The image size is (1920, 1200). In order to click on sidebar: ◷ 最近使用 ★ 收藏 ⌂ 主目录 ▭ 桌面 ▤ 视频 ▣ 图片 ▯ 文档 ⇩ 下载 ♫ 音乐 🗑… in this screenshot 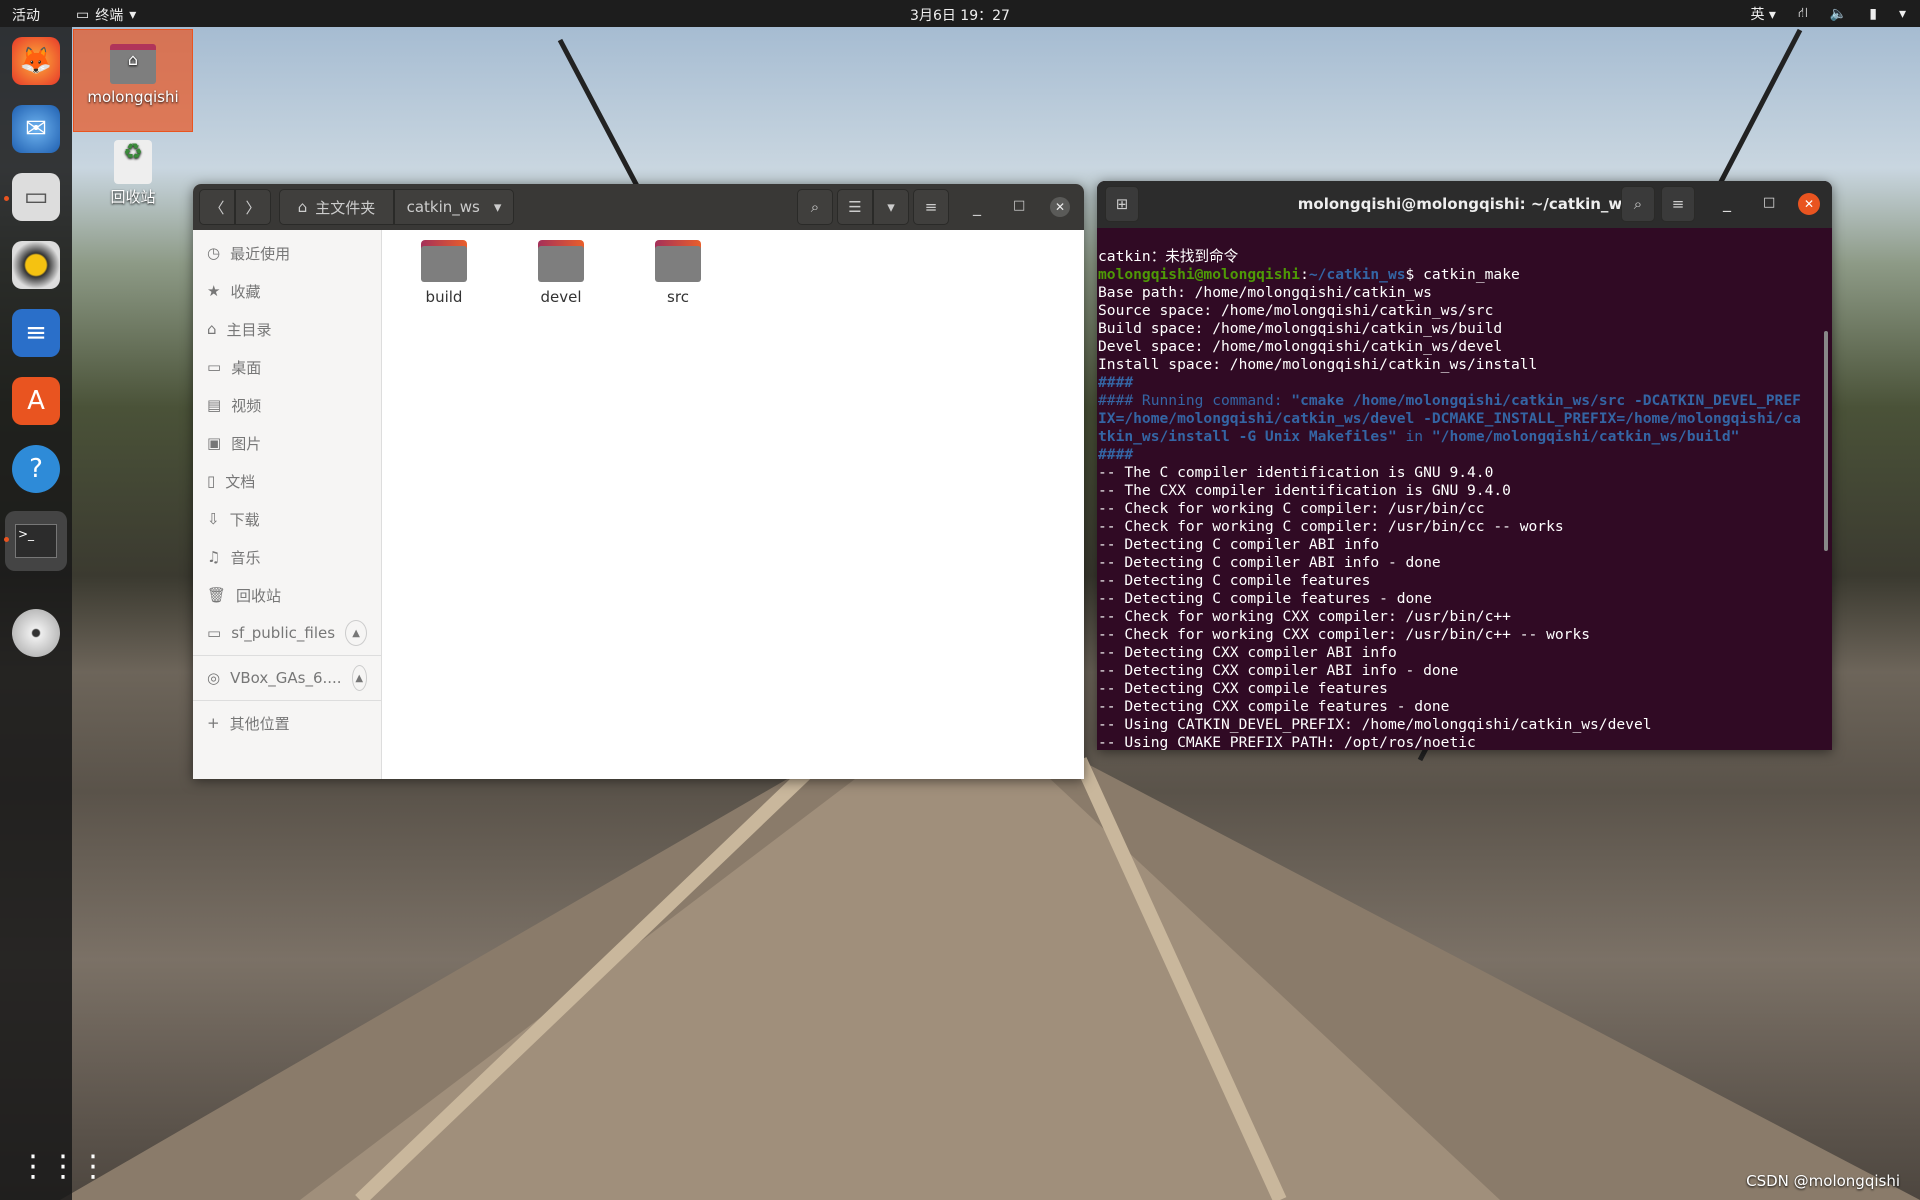, I will do `click(287, 504)`.